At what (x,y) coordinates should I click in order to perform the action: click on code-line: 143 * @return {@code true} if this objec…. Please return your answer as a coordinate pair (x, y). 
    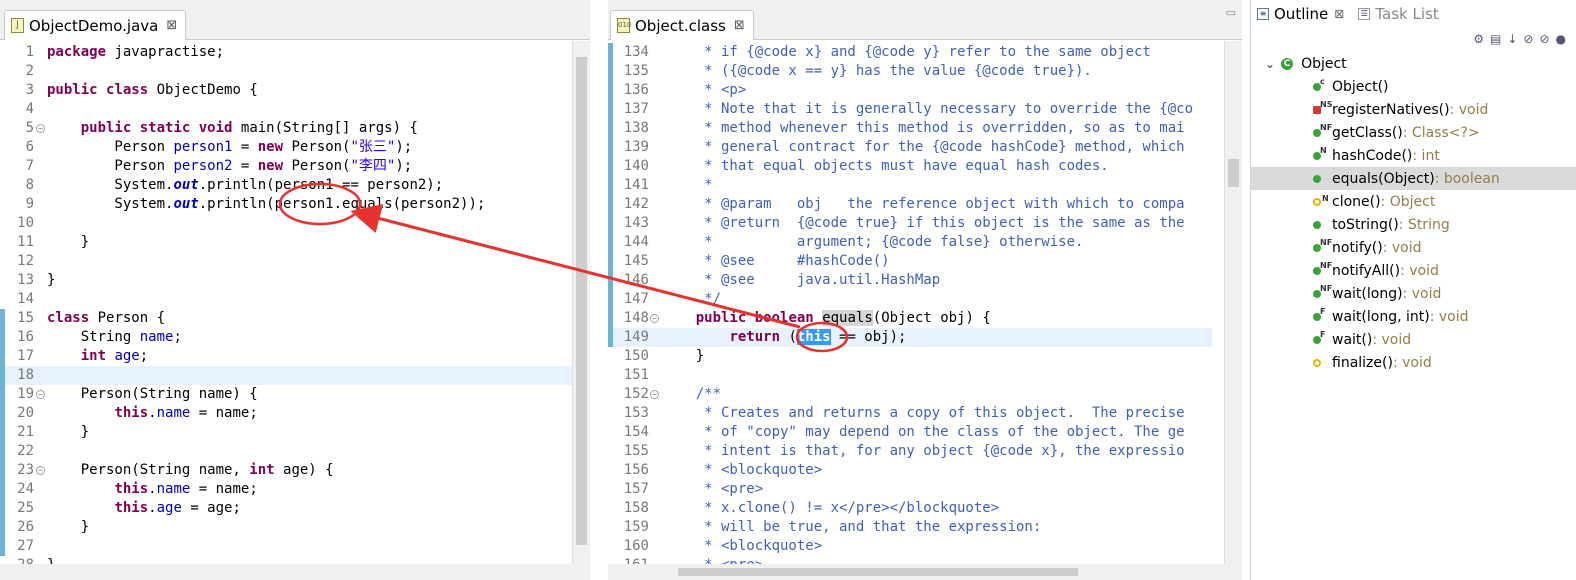
    Looking at the image, I should click on (910, 223).